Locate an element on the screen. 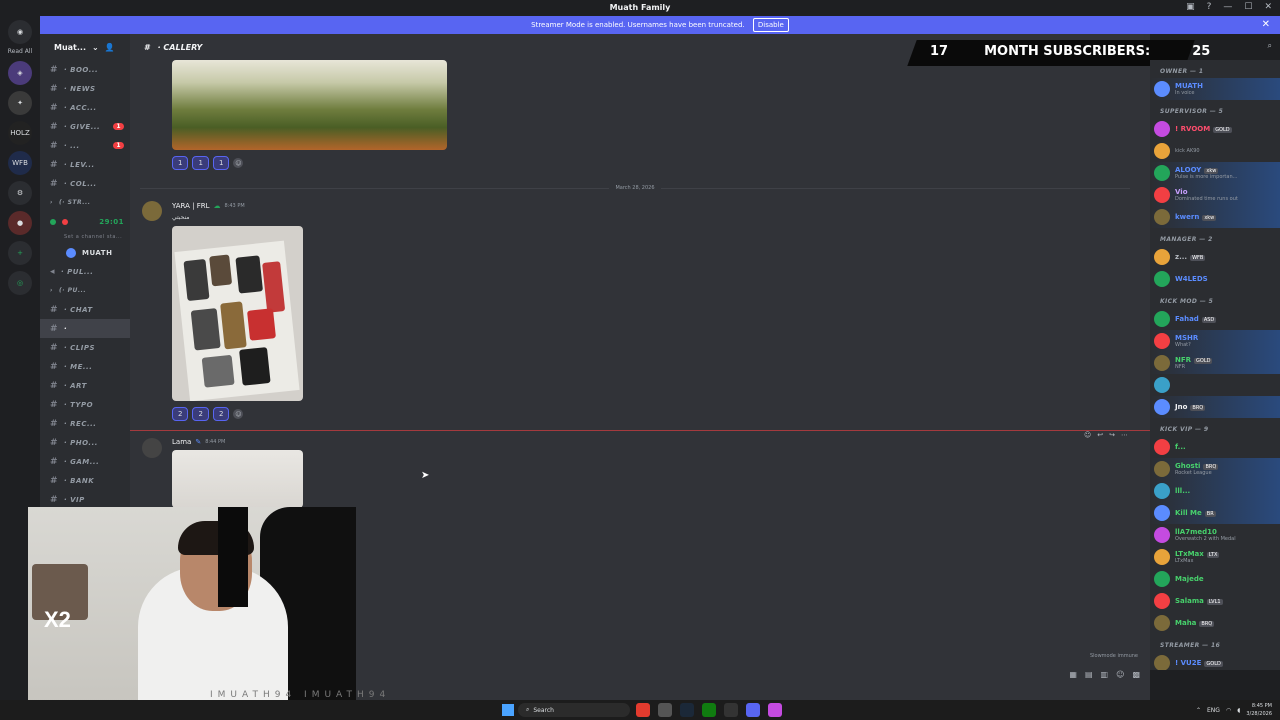  member-item: kwern xkw is located at coordinates (1215, 217).